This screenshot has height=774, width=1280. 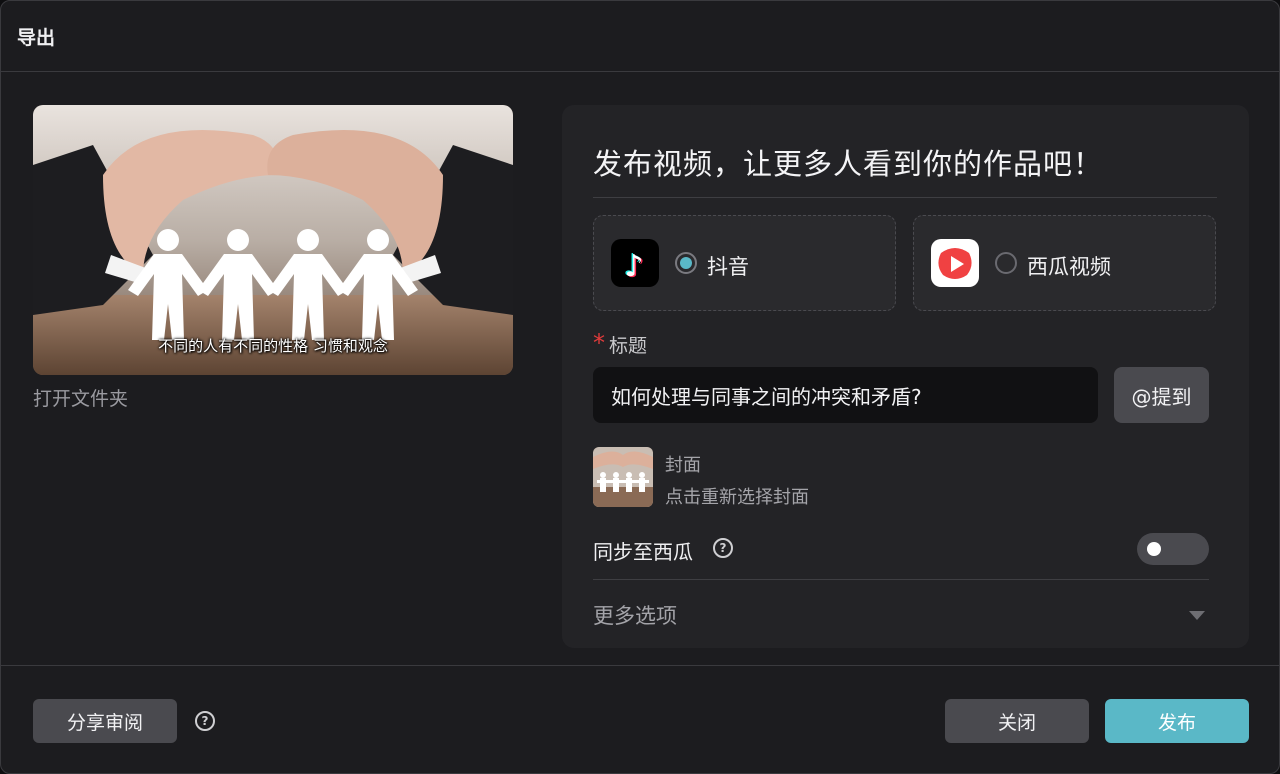 I want to click on platform-name-douyin: 抖音, so click(x=728, y=267).